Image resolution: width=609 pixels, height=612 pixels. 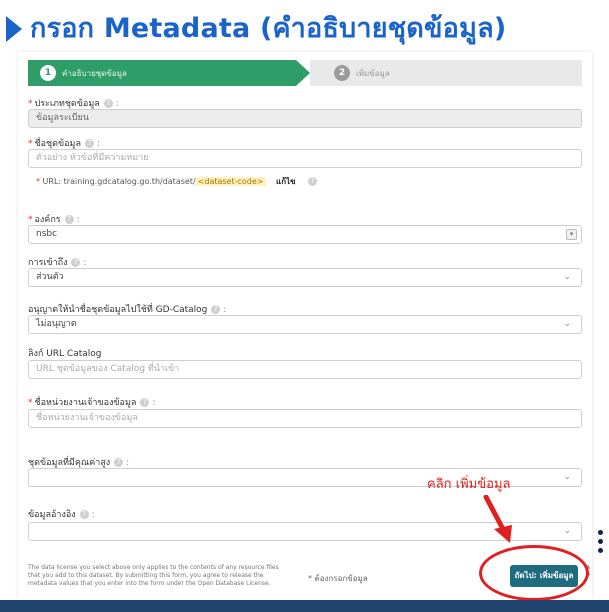 I want to click on edit-url-button: แก้ไข, so click(x=286, y=181).